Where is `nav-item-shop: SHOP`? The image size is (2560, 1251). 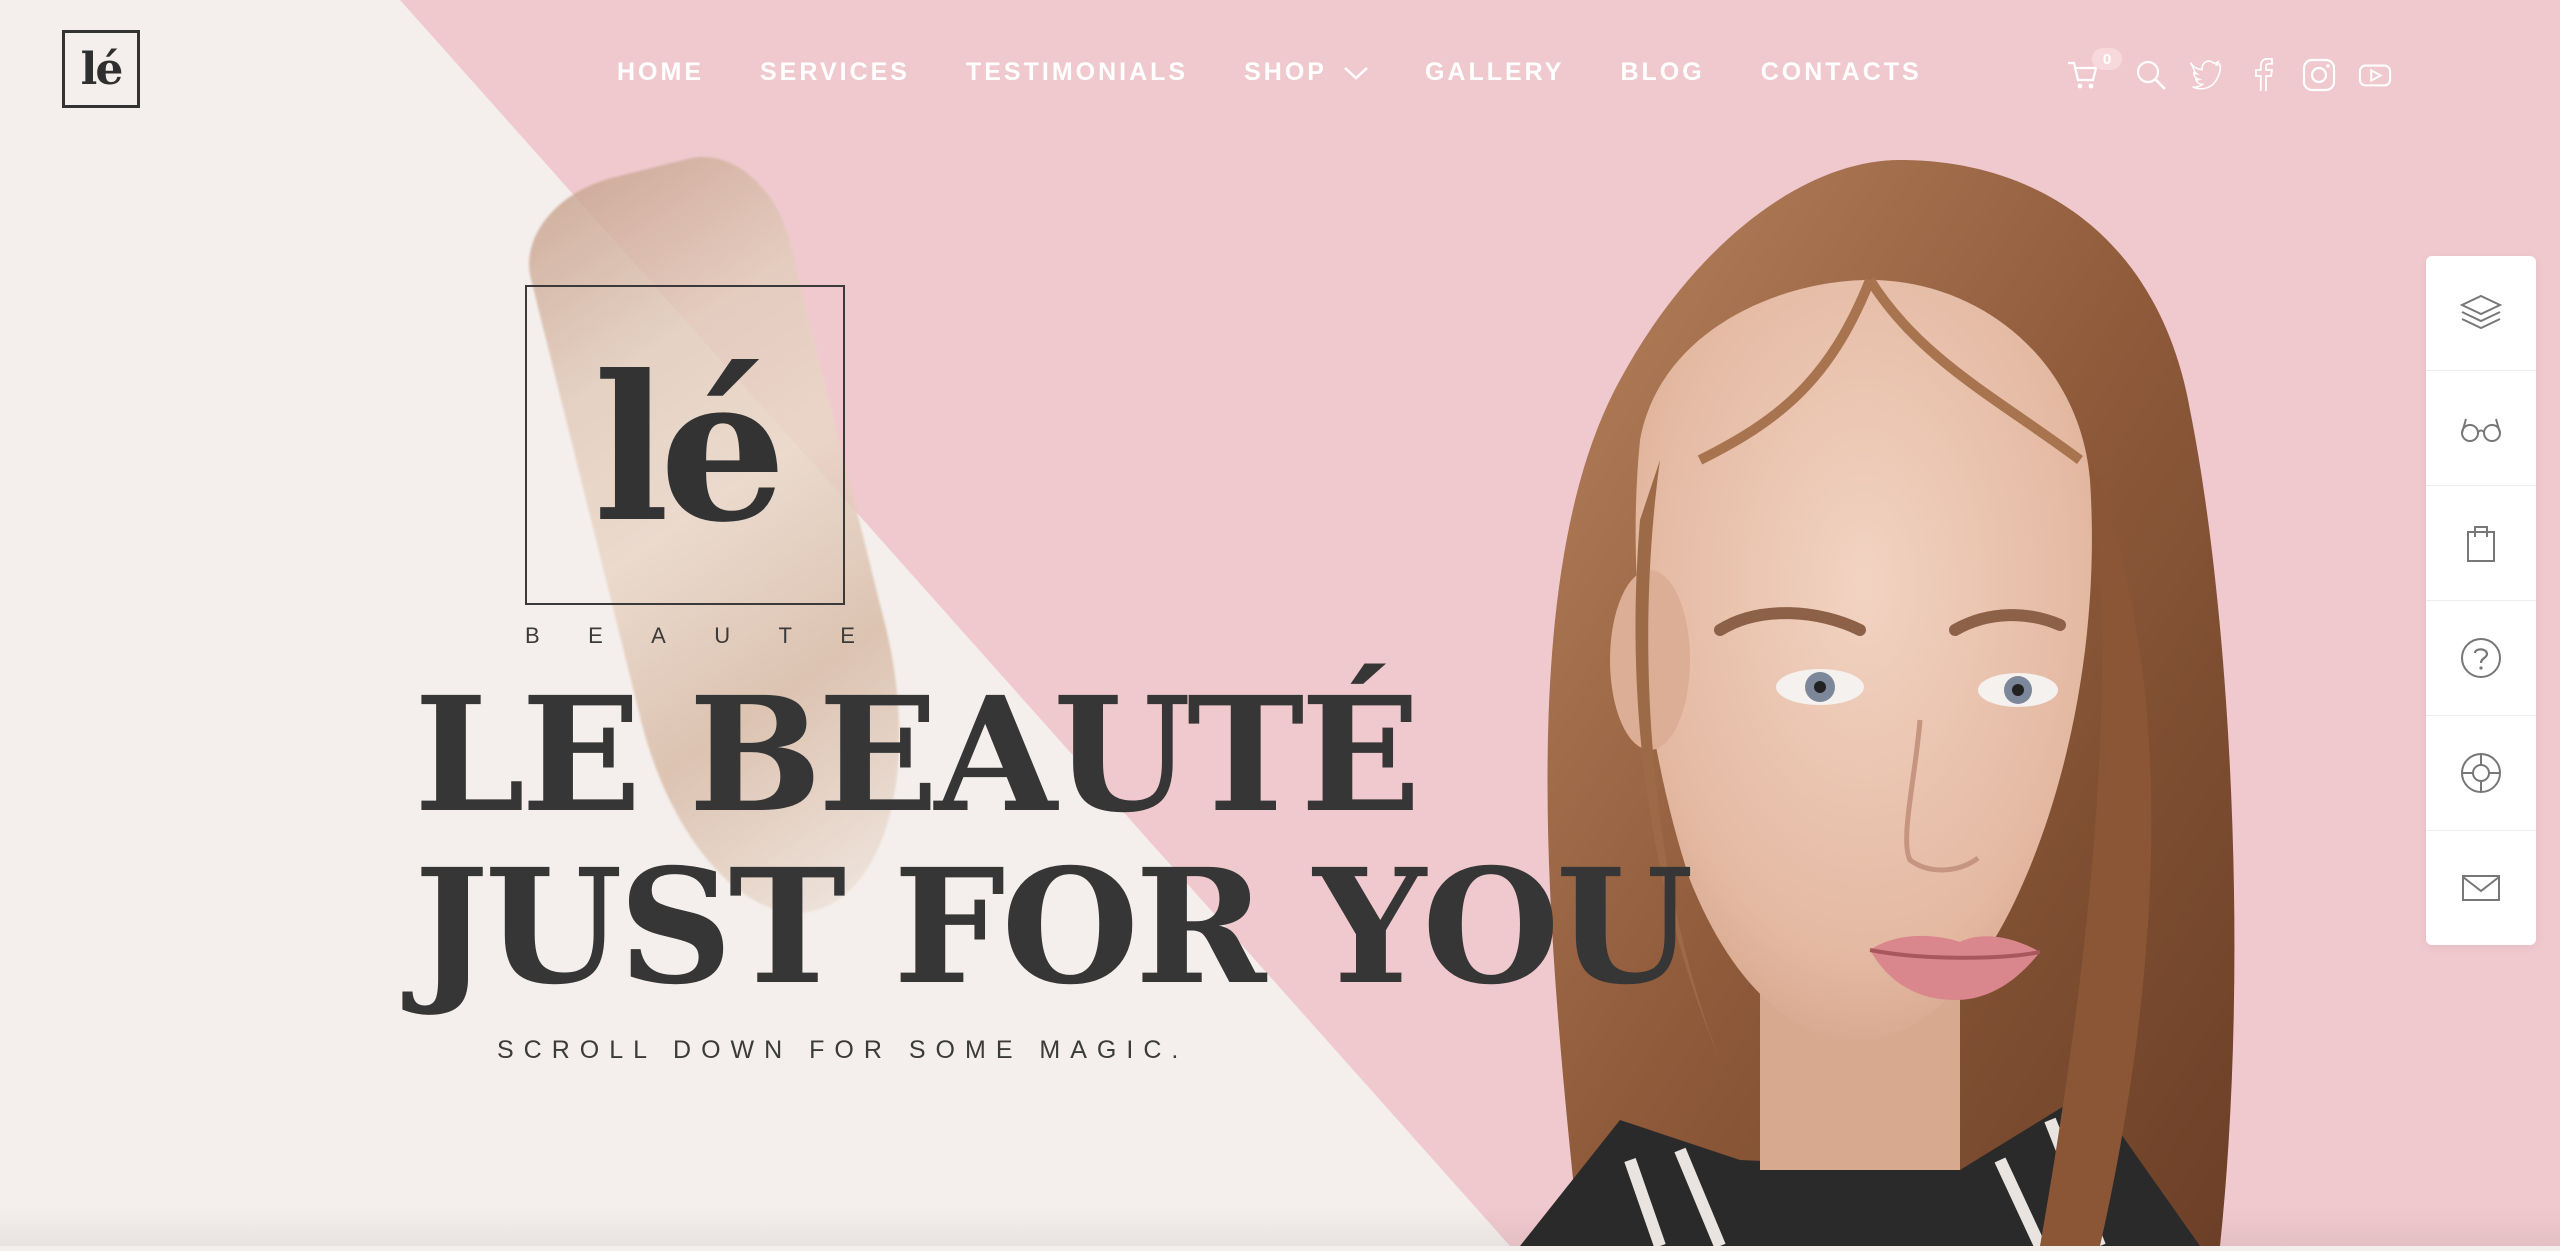 nav-item-shop: SHOP is located at coordinates (1306, 72).